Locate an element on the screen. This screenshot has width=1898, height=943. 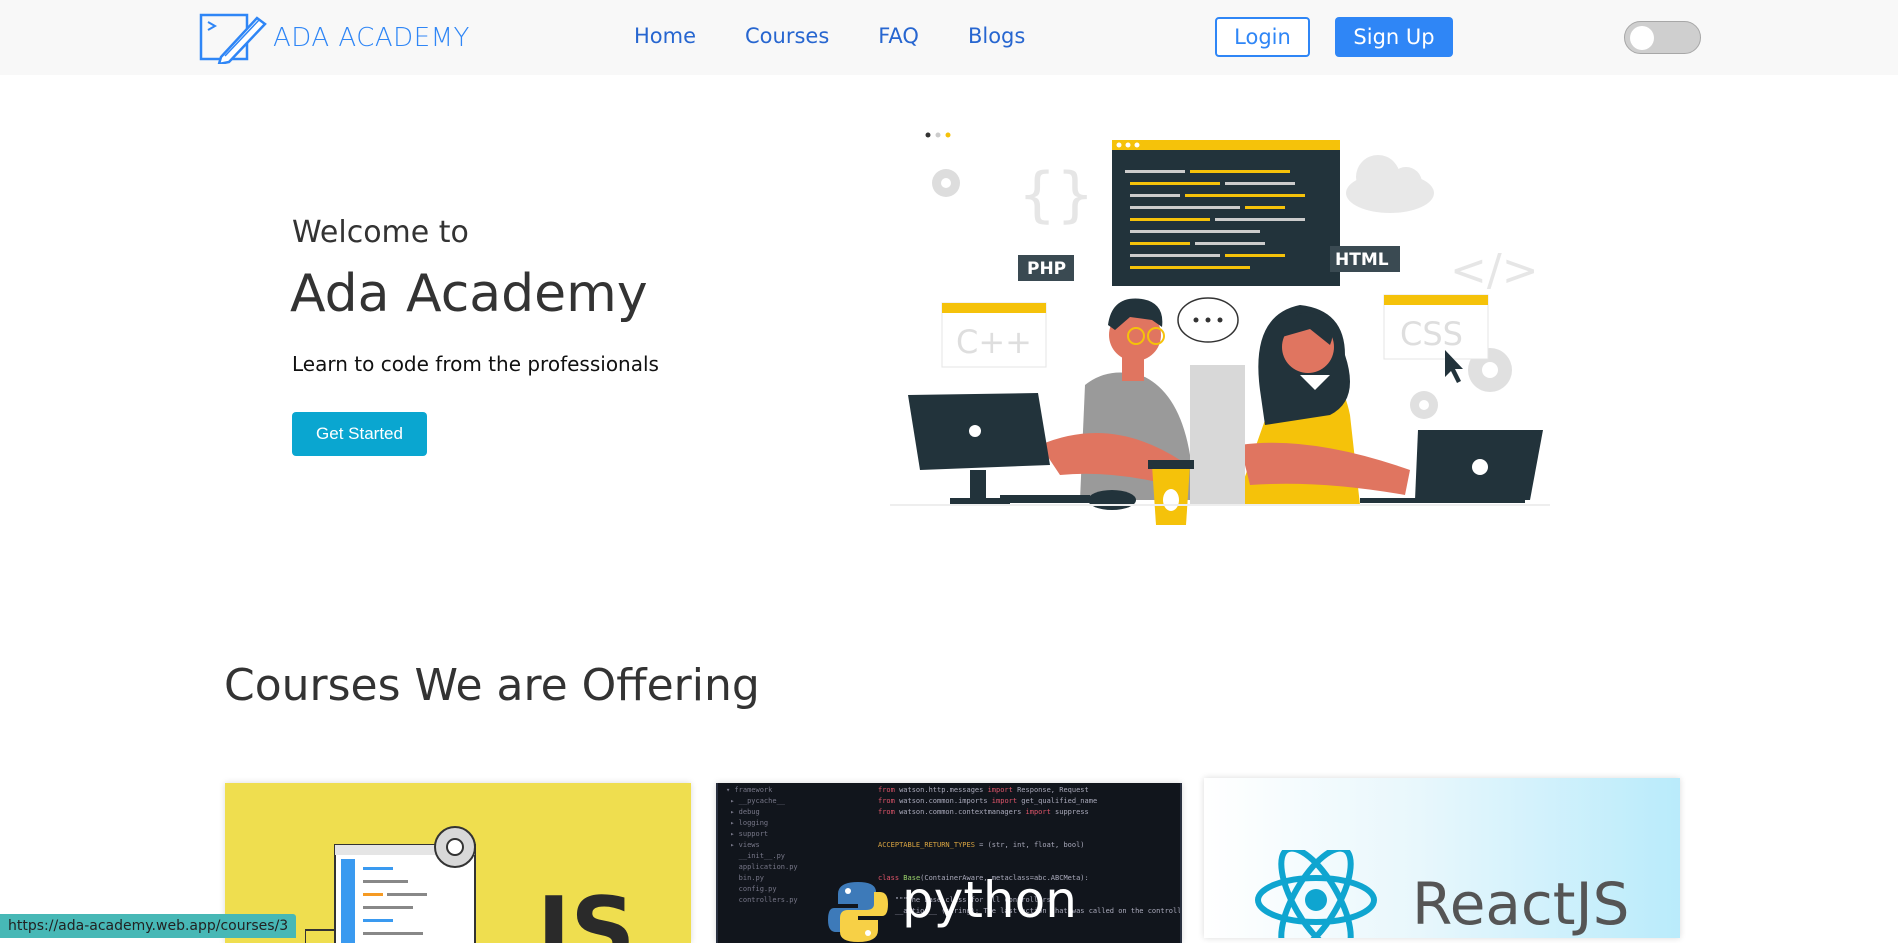
toggle-knob is located at coordinates (1642, 38).